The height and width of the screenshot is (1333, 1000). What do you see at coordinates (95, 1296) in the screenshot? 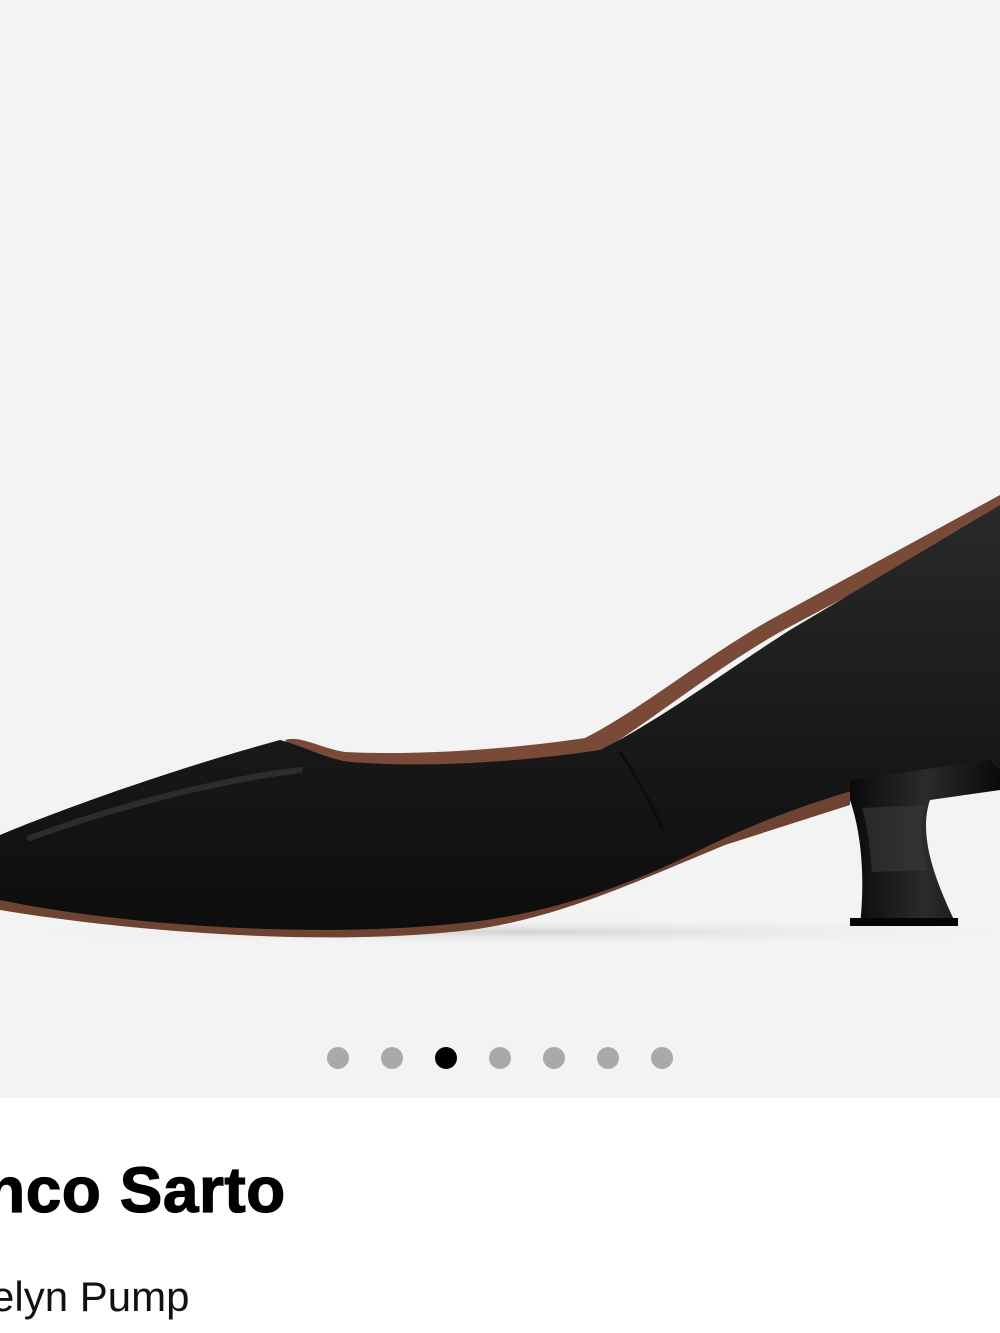
I see `product-name: celyn Pump` at bounding box center [95, 1296].